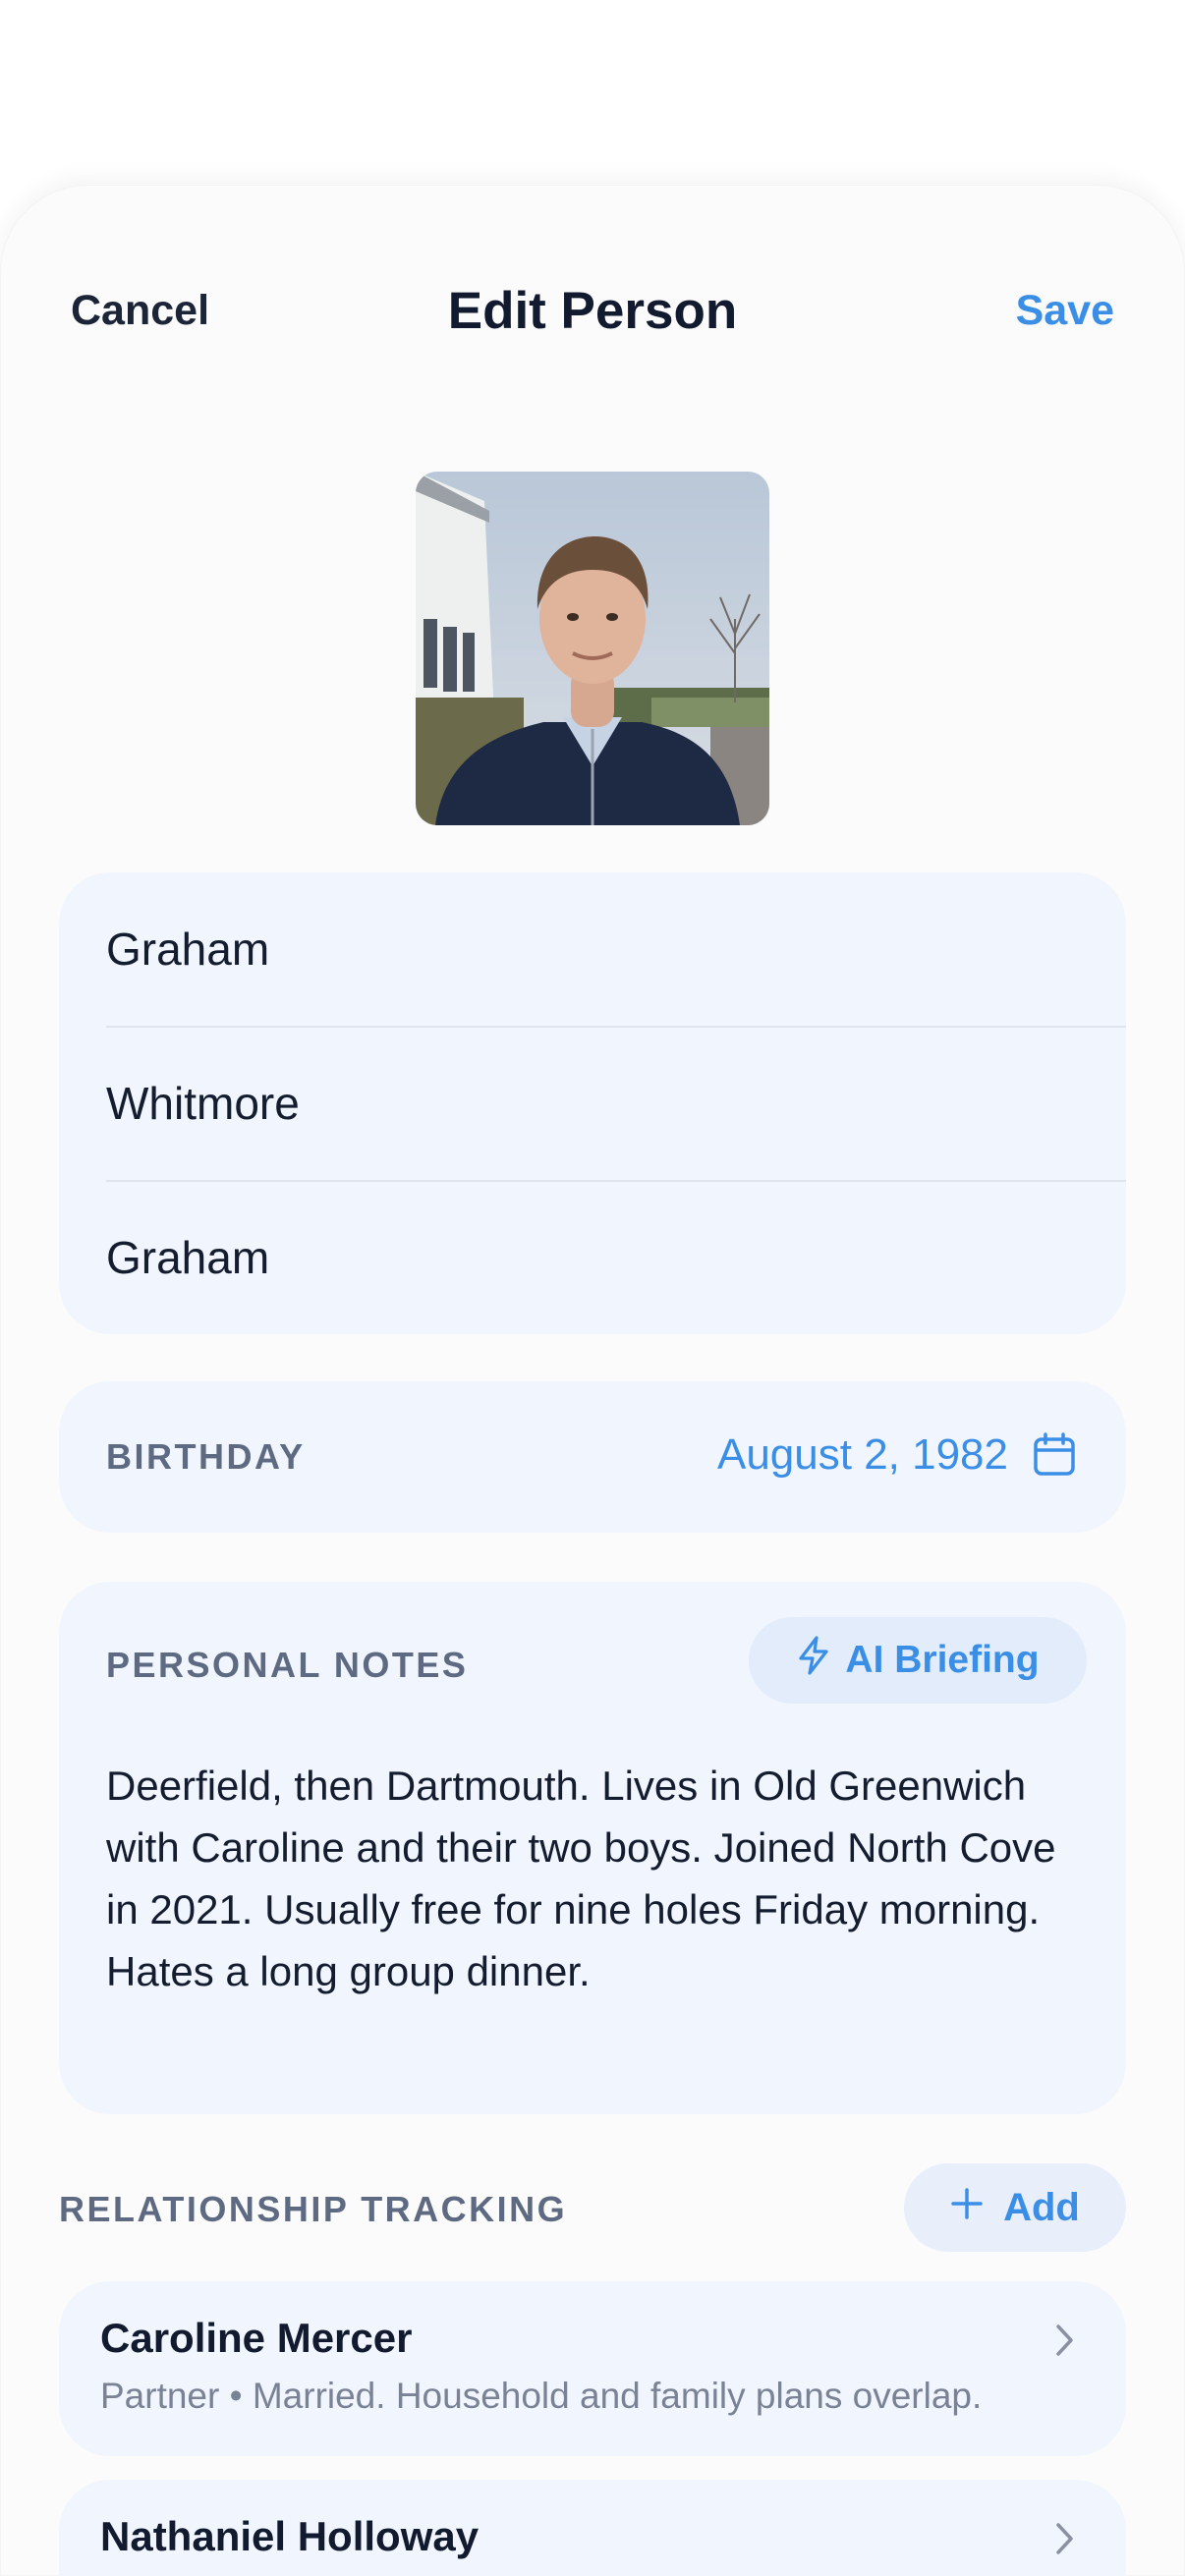  I want to click on profile-photo-image, so click(592, 648).